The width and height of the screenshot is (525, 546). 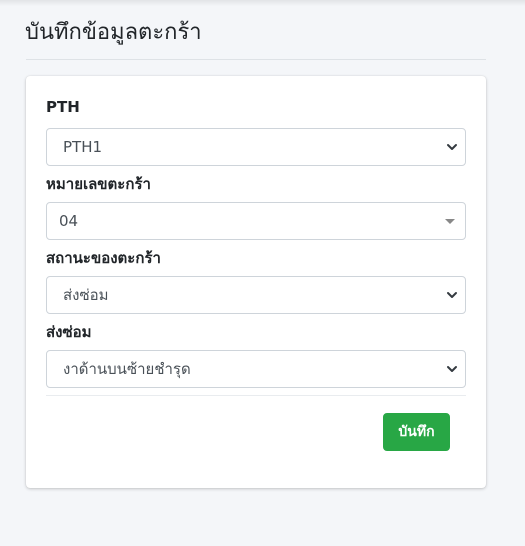 I want to click on basket-status-select: ส่งซ่อม, so click(x=256, y=295).